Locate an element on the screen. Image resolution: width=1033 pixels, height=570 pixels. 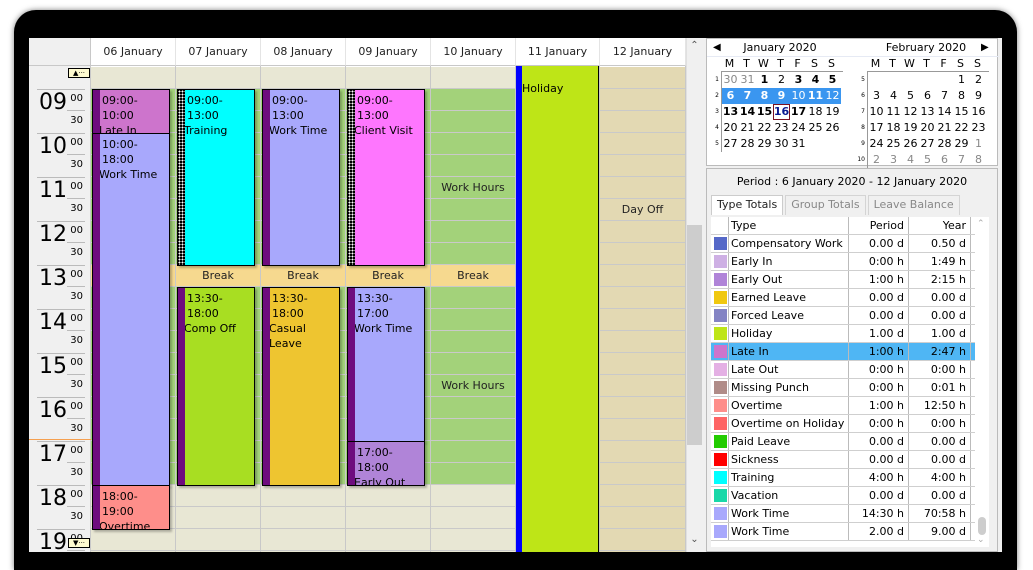
calendar-day: 12 is located at coordinates (832, 96).